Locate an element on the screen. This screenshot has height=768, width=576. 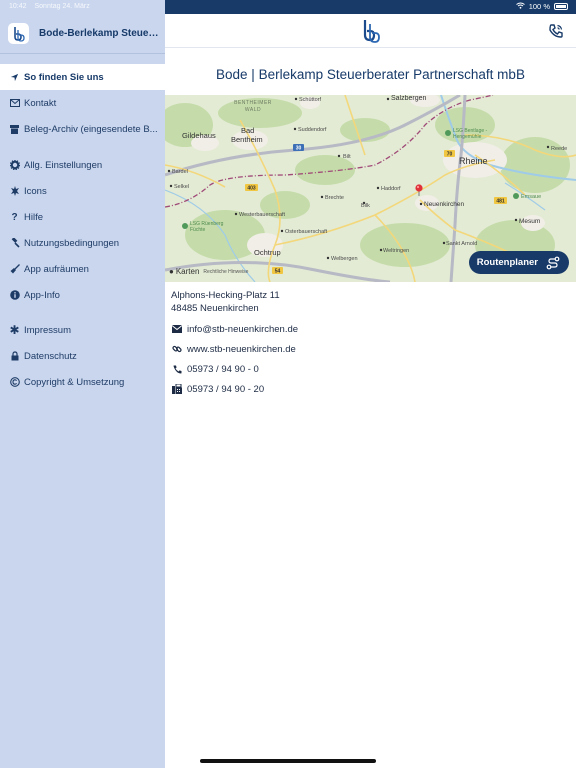
status-date: Sonntag 24. März is located at coordinates (62, 6).